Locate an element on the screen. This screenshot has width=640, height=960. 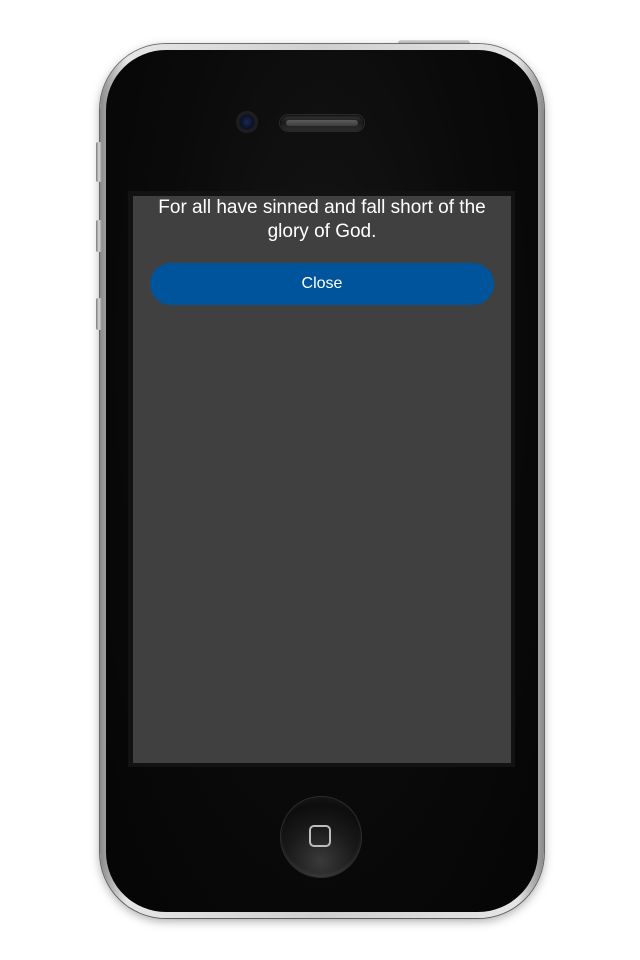
camera-icon is located at coordinates (247, 122).